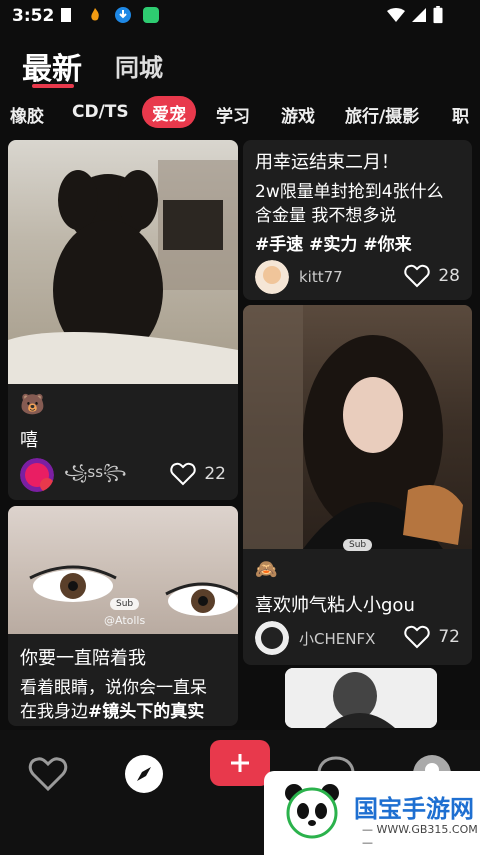 The image size is (480, 855). What do you see at coordinates (66, 15) in the screenshot?
I see `notification-icon` at bounding box center [66, 15].